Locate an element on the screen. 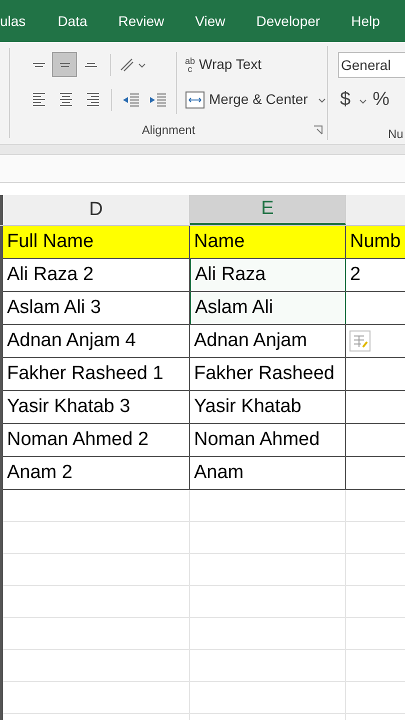 This screenshot has width=405, height=720. orientation-icon is located at coordinates (127, 65).